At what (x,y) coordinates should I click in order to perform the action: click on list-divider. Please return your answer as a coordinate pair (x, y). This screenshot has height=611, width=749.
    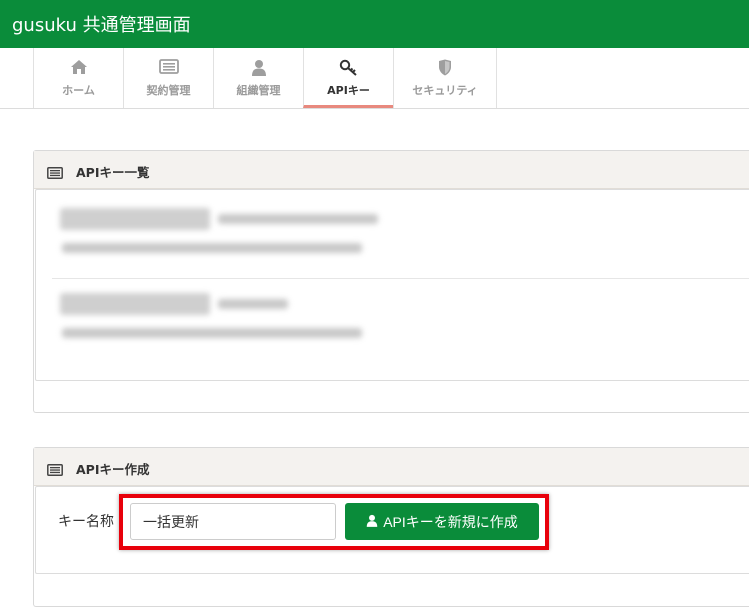
    Looking at the image, I should click on (400, 278).